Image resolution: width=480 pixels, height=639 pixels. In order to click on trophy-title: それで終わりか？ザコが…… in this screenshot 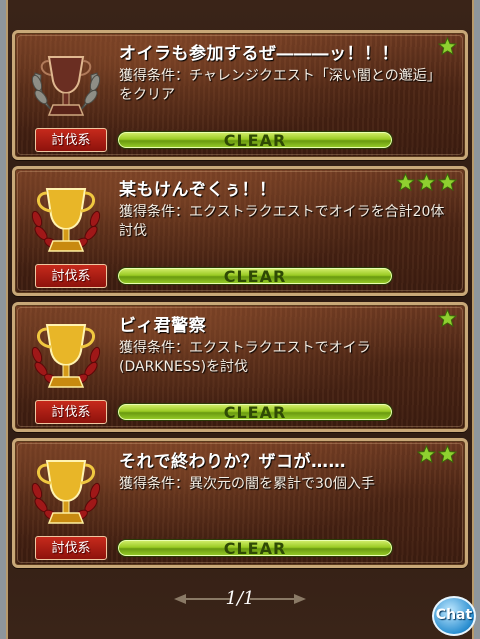, I will do `click(232, 462)`.